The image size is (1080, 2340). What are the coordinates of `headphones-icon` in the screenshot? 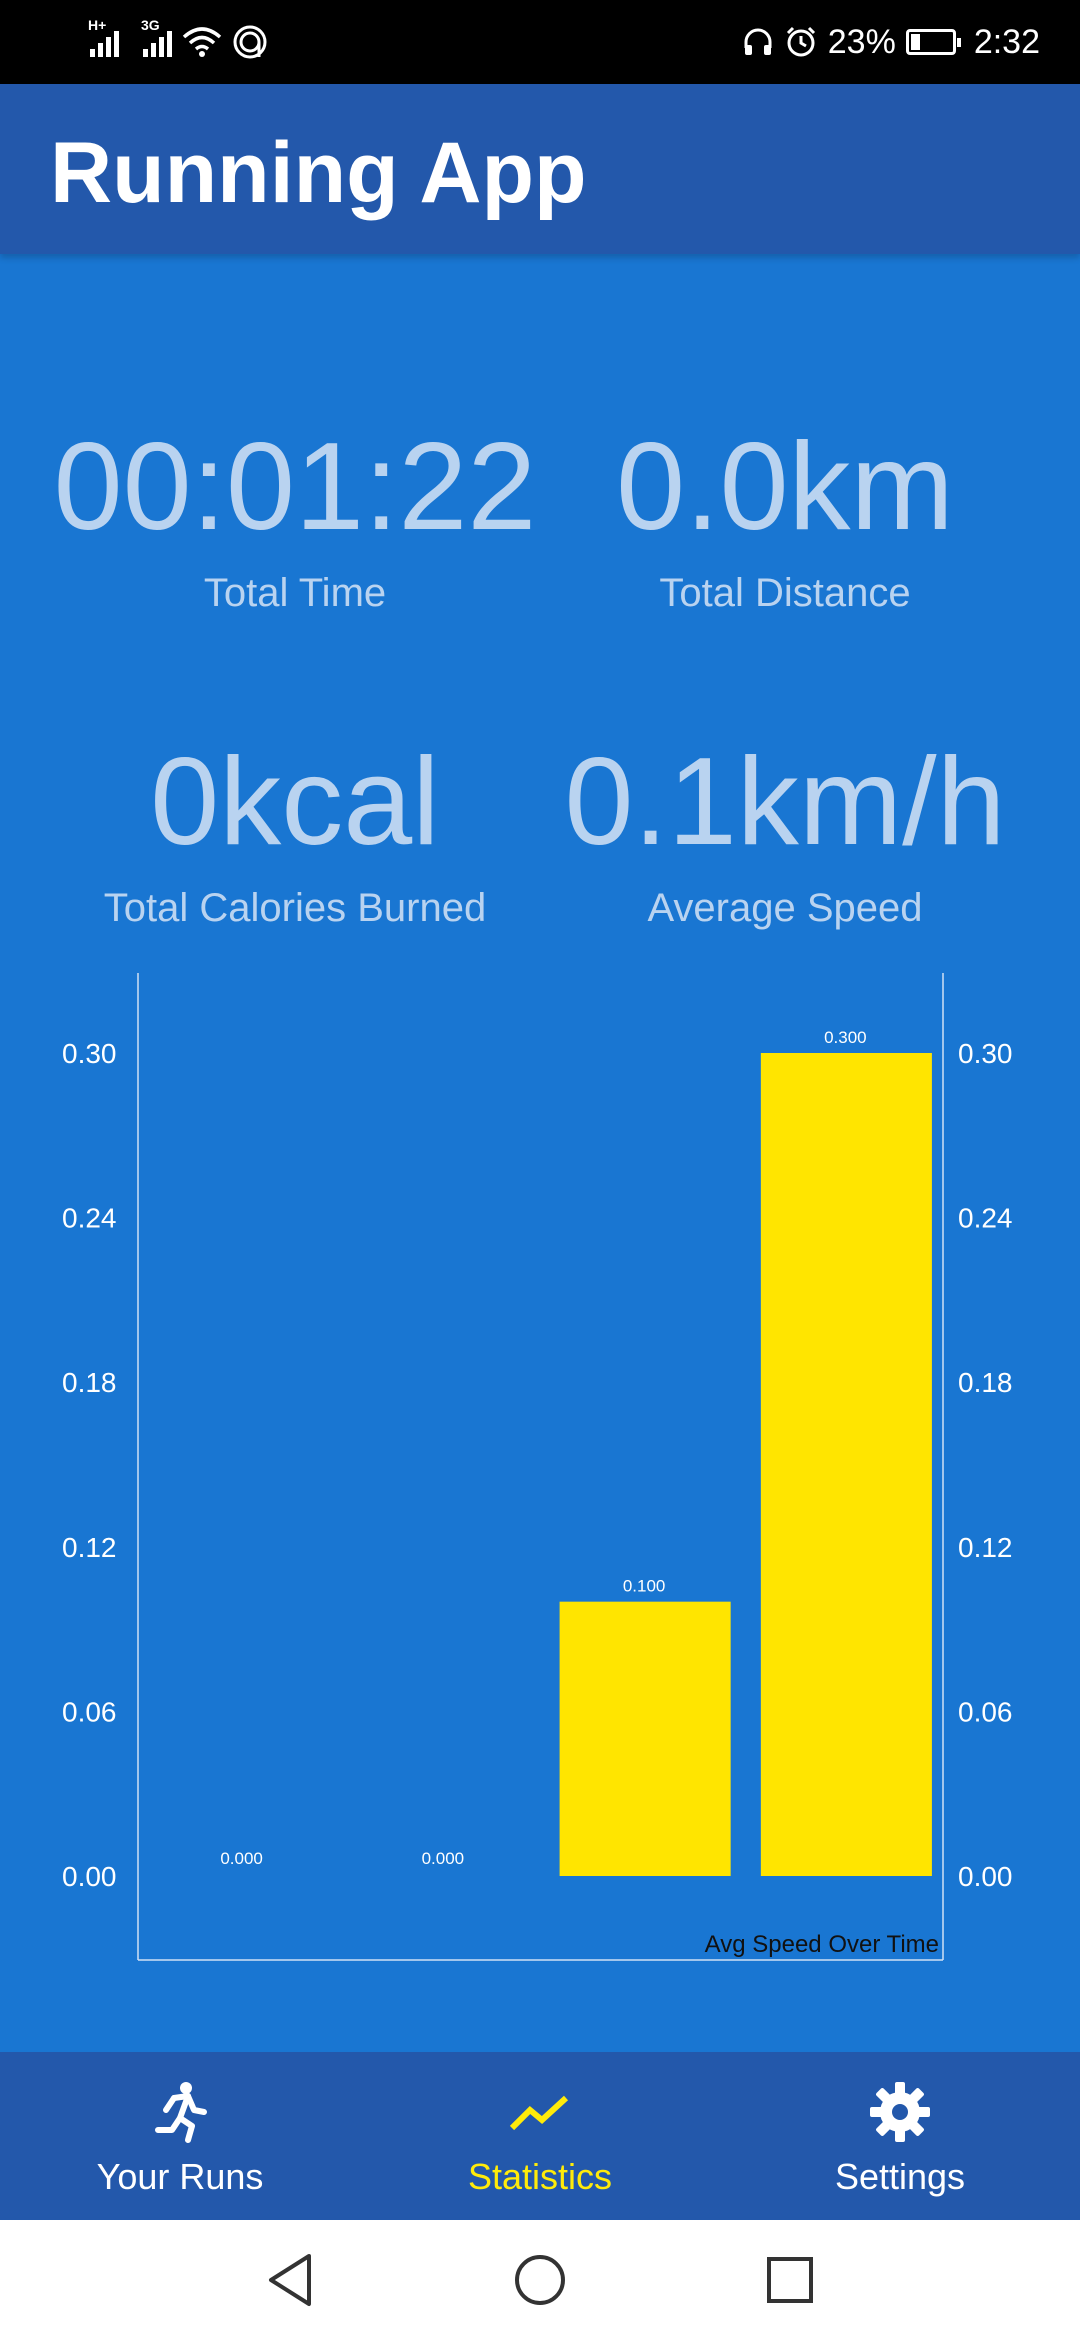 It's located at (758, 41).